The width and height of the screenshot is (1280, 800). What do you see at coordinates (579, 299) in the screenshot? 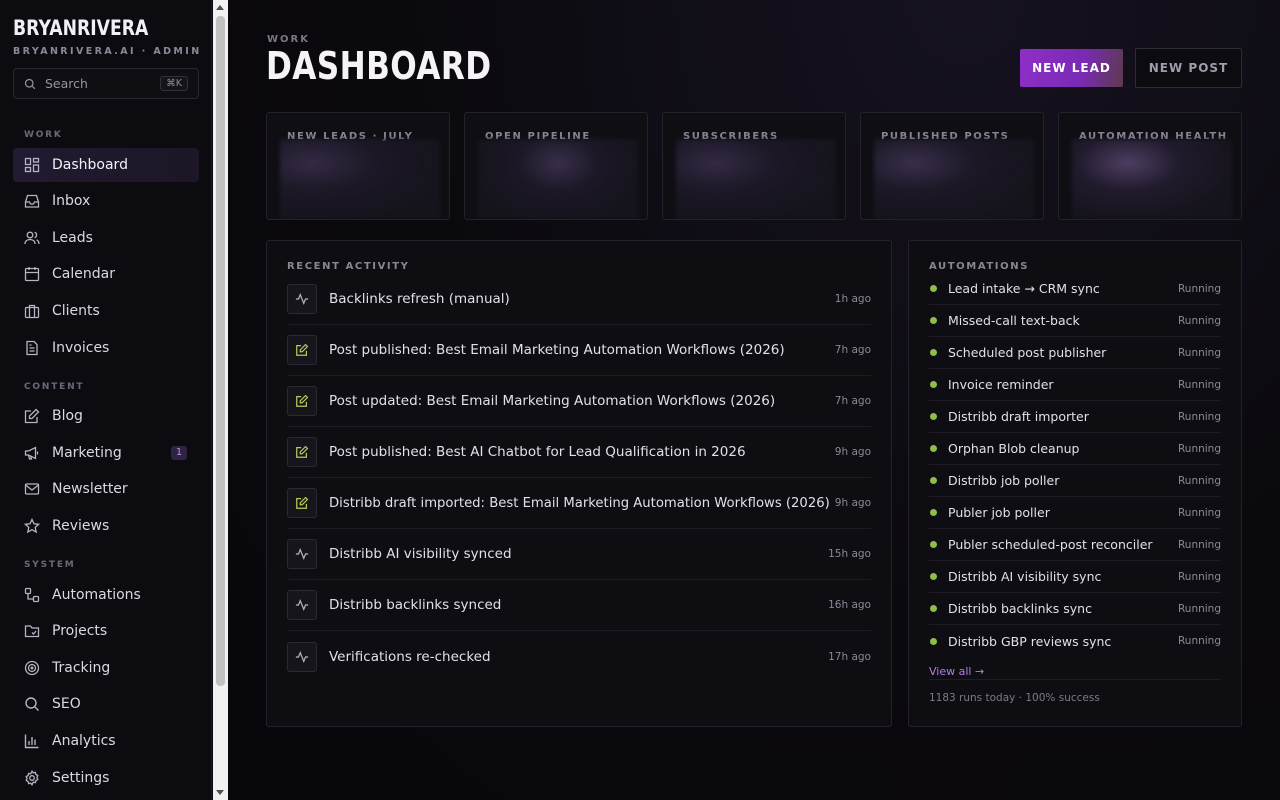
I see `list-item: Backlinks refresh (manual) 1h ago` at bounding box center [579, 299].